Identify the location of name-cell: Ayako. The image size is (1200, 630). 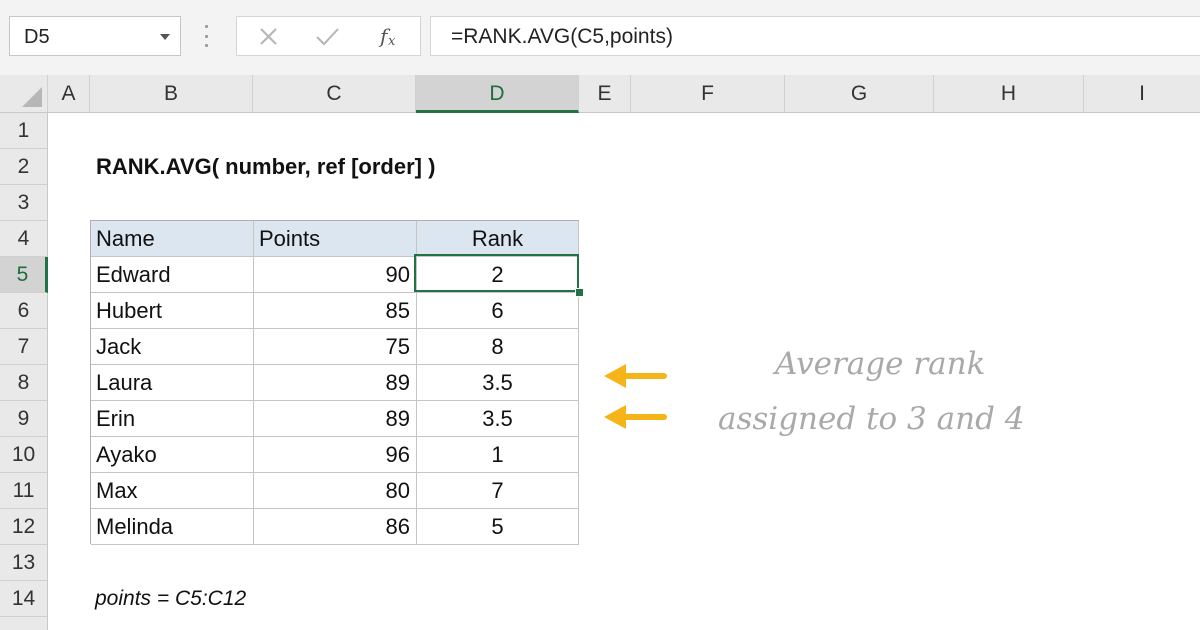
(172, 455).